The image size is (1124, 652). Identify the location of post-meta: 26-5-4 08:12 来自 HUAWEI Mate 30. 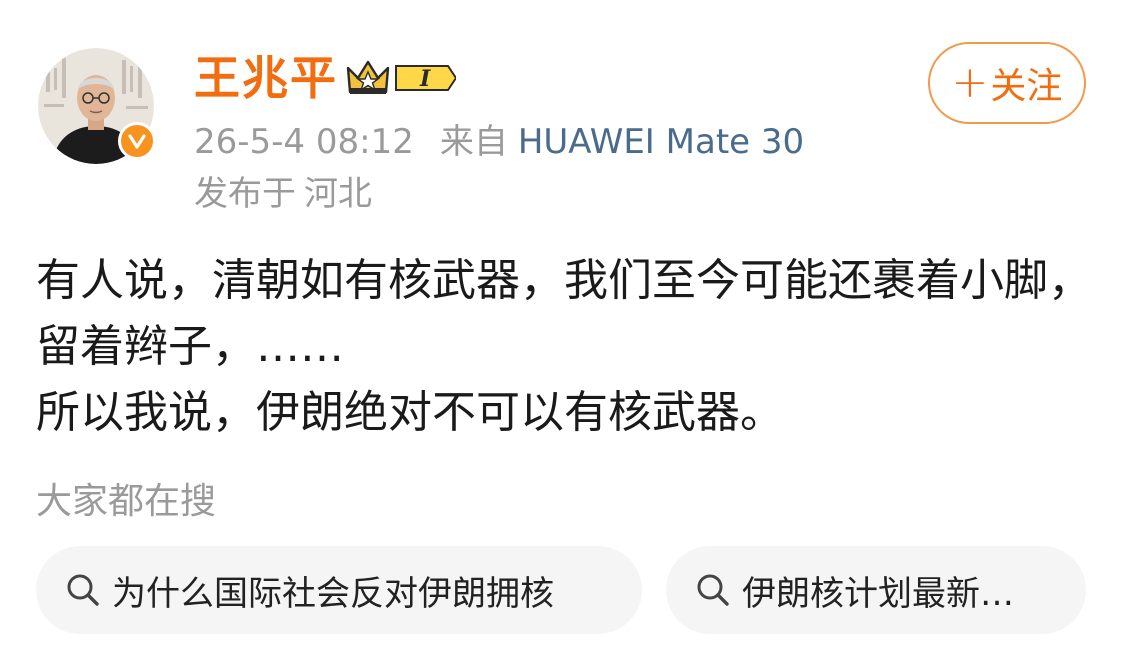
(499, 142).